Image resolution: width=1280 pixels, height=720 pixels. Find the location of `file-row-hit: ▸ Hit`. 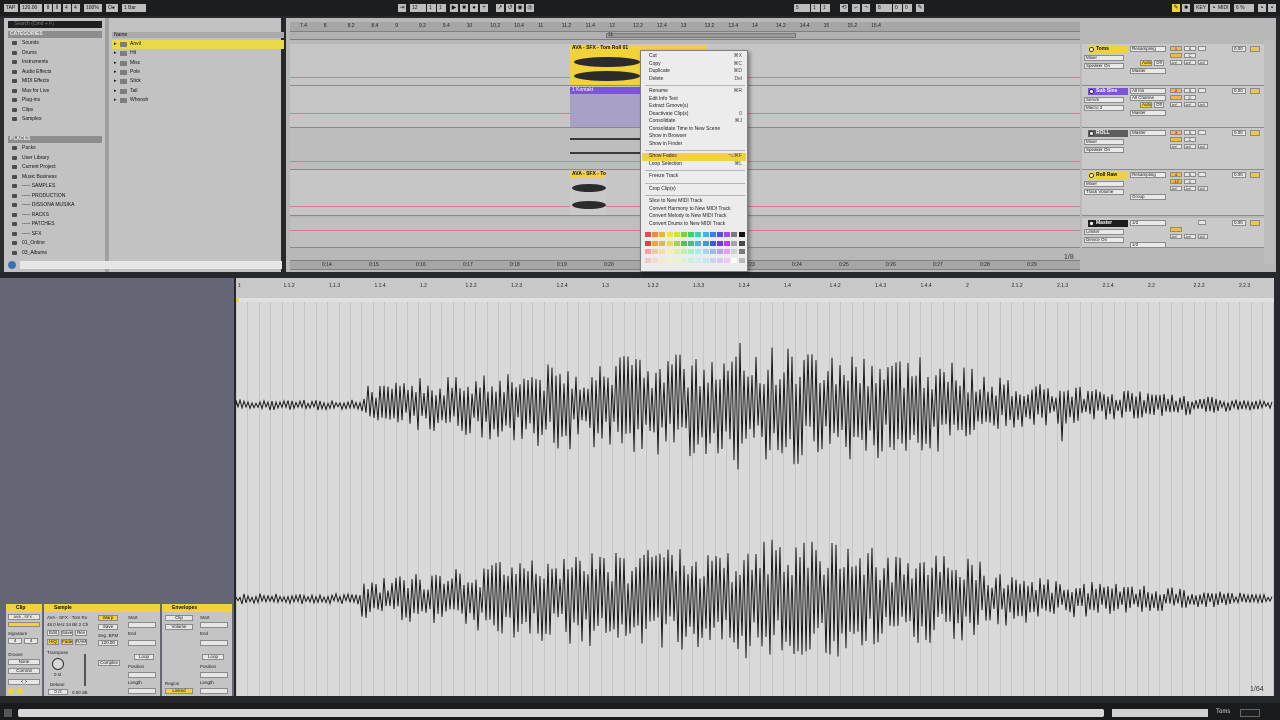

file-row-hit: ▸ Hit is located at coordinates (198, 53).